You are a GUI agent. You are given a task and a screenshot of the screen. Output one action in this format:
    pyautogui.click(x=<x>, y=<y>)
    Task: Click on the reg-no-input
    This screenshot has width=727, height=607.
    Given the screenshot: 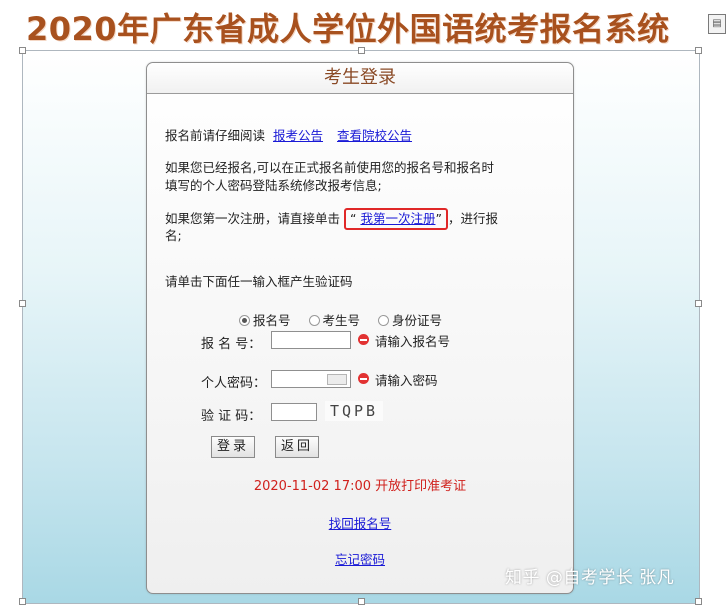 What is the action you would take?
    pyautogui.click(x=311, y=340)
    